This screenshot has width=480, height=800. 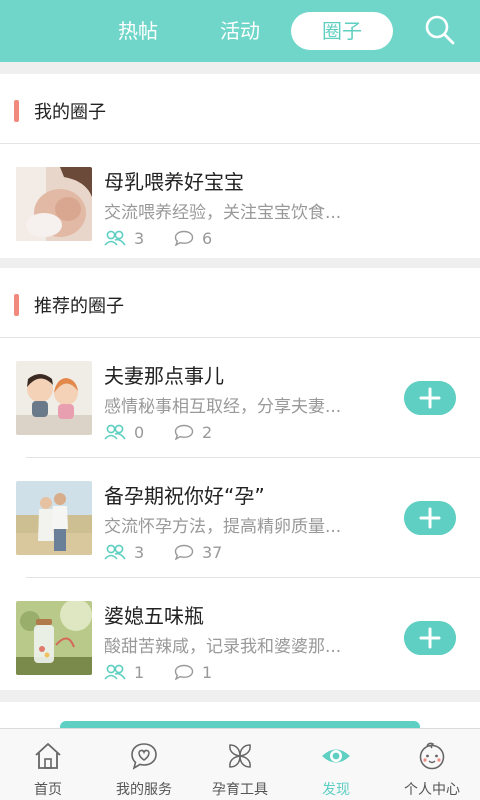 What do you see at coordinates (144, 790) in the screenshot?
I see `nav-label: 我的服务` at bounding box center [144, 790].